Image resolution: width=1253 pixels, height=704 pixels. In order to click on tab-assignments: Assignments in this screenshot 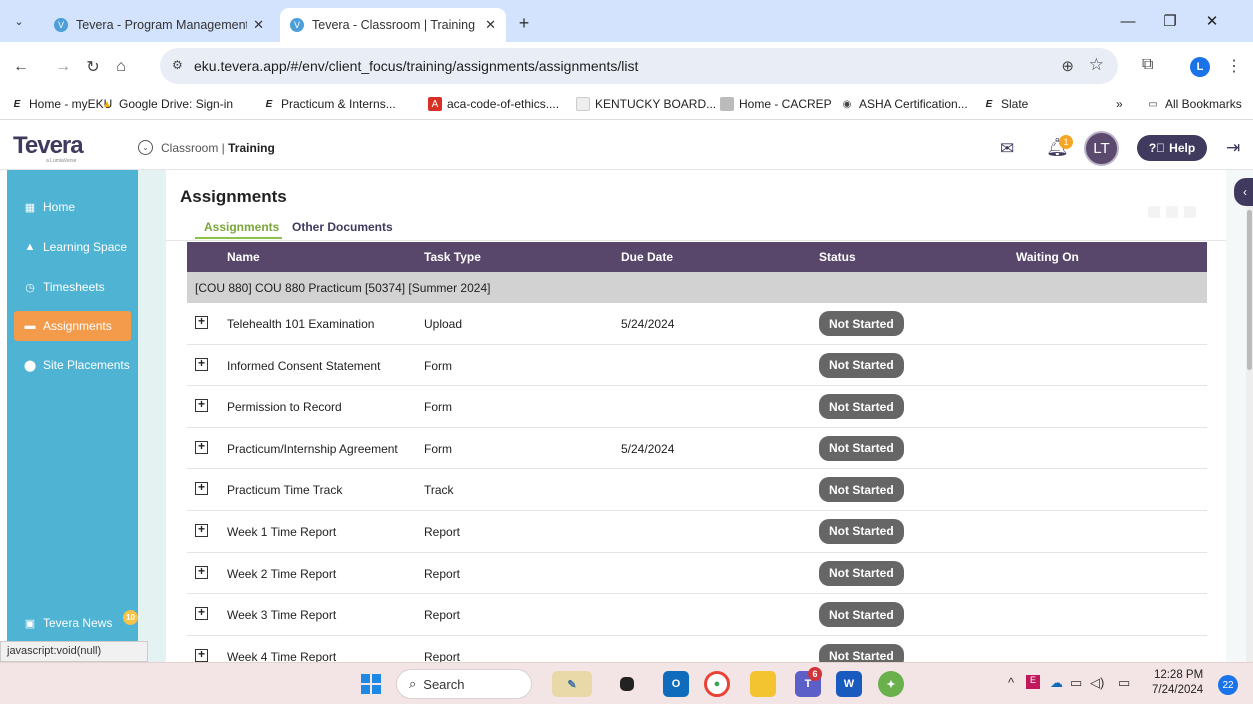, I will do `click(241, 227)`.